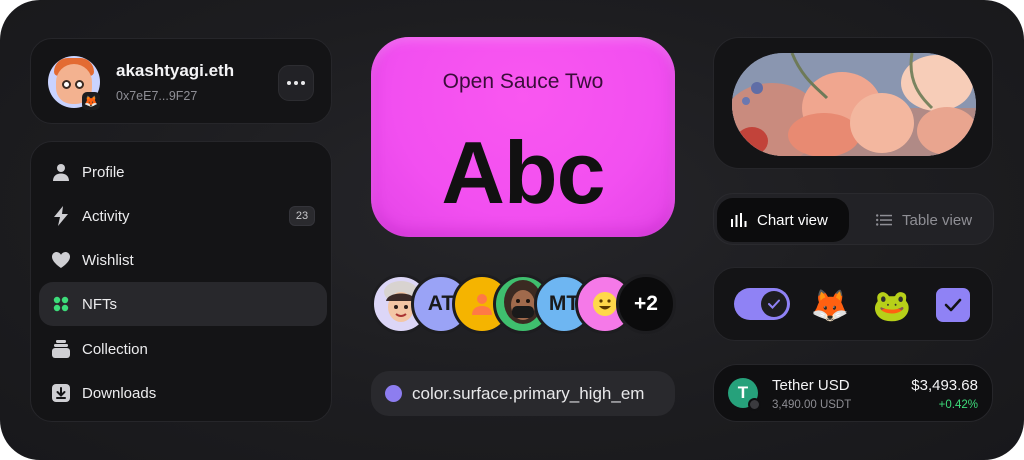 Image resolution: width=1024 pixels, height=460 pixels. Describe the element at coordinates (157, 96) in the screenshot. I see `wallet-address: 0x7eE7...9F27` at that location.